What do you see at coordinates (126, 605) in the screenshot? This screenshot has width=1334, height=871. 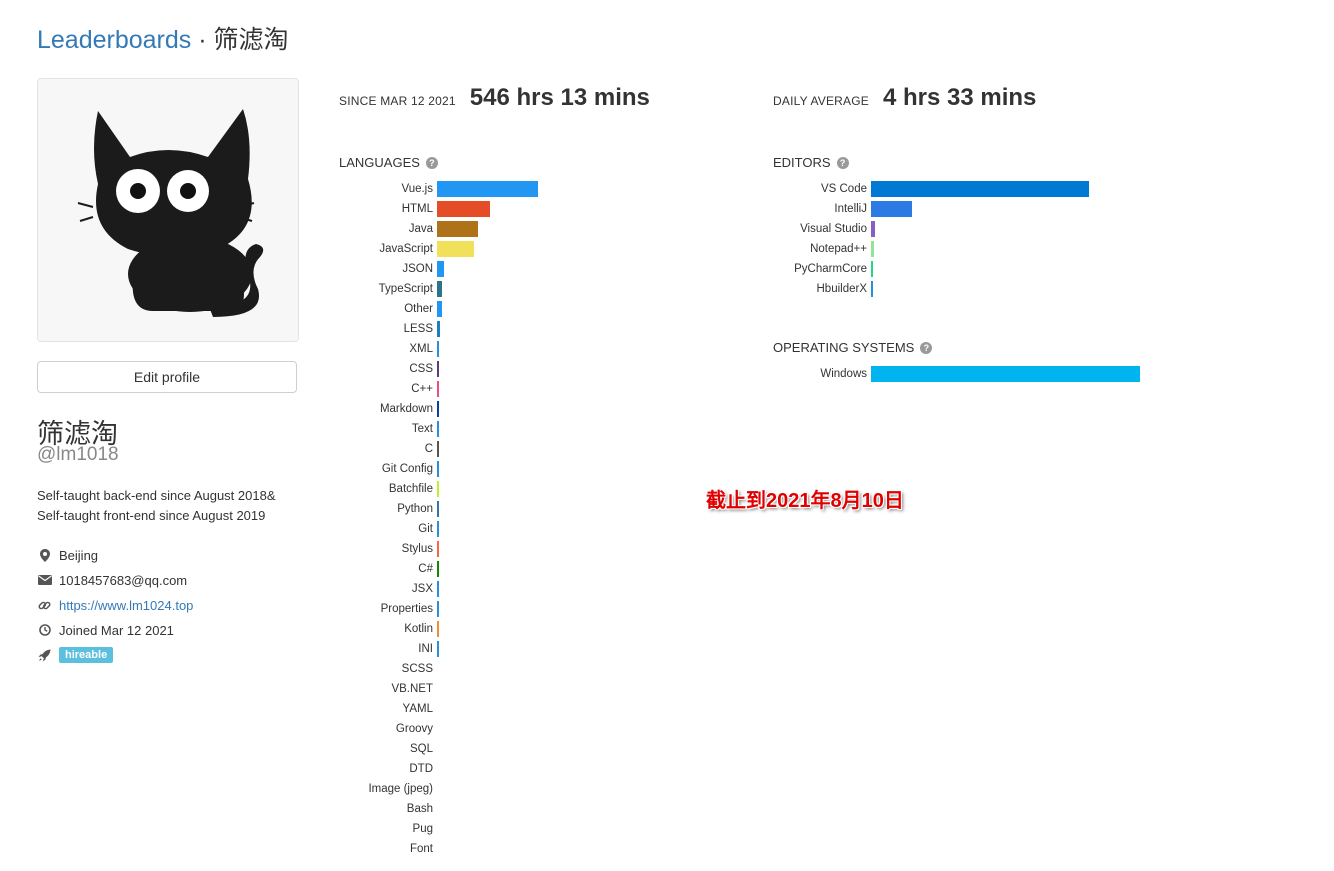 I see `website-link: https://www.lm1024.top` at bounding box center [126, 605].